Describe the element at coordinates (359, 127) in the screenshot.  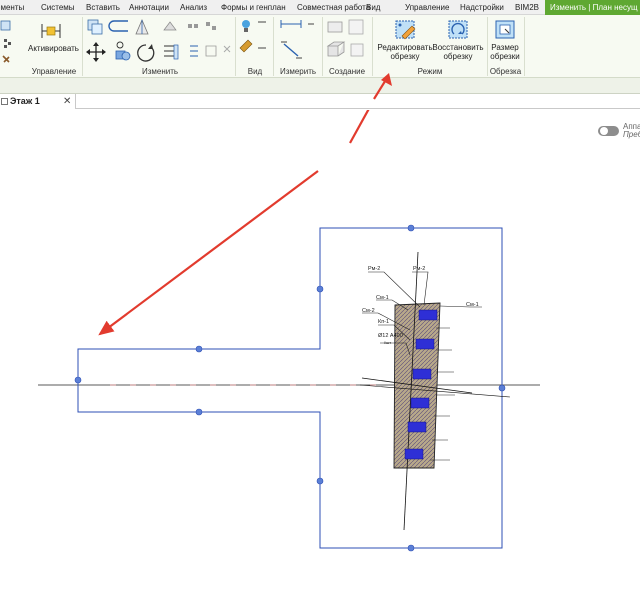
I see `annotation-arrow-to-ribbon` at that location.